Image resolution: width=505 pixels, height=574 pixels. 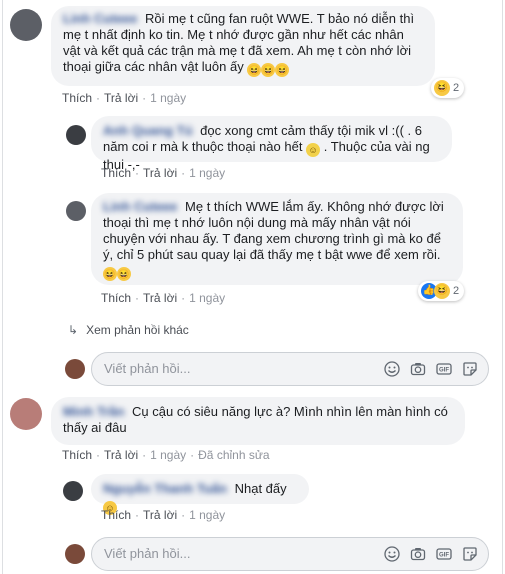 I want to click on reply-author: Nguyễn Thanh Tuấn, so click(x=165, y=488).